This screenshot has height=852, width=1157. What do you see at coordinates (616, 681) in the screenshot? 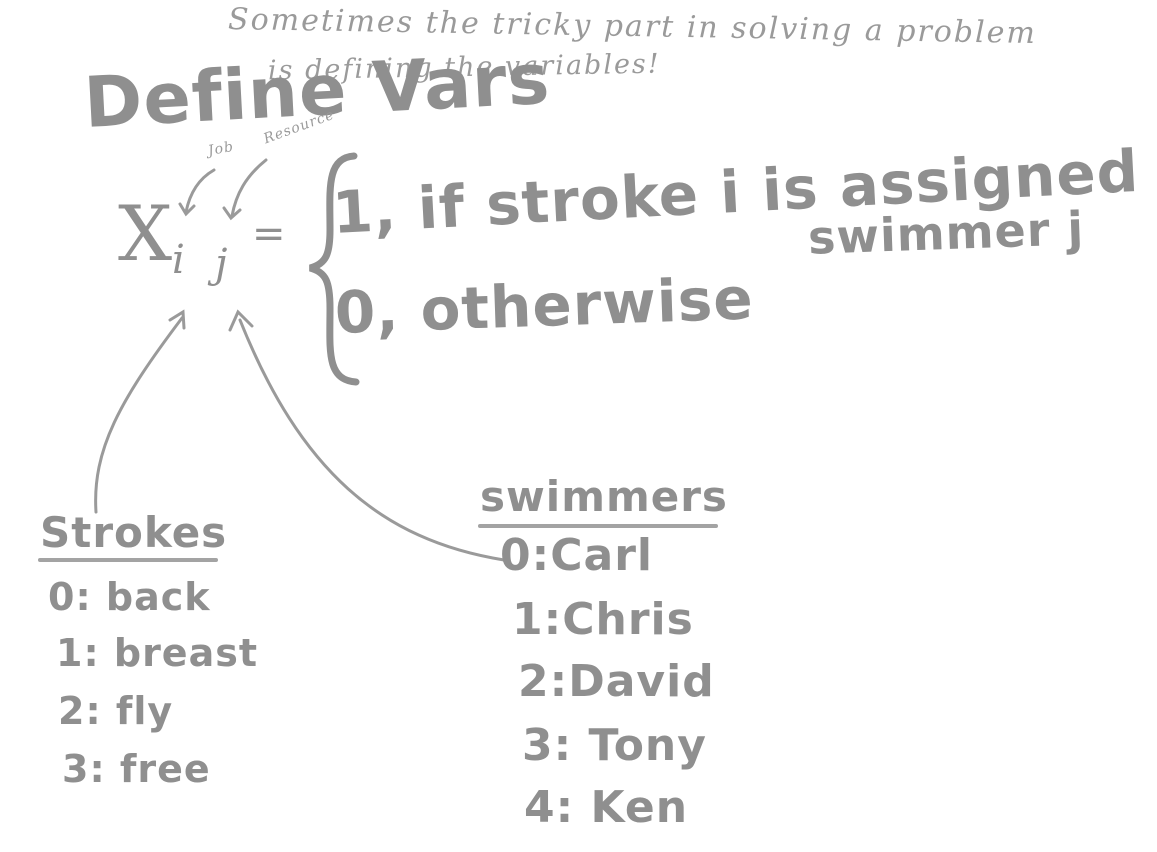
I see `swimmer-item: 2:David` at bounding box center [616, 681].